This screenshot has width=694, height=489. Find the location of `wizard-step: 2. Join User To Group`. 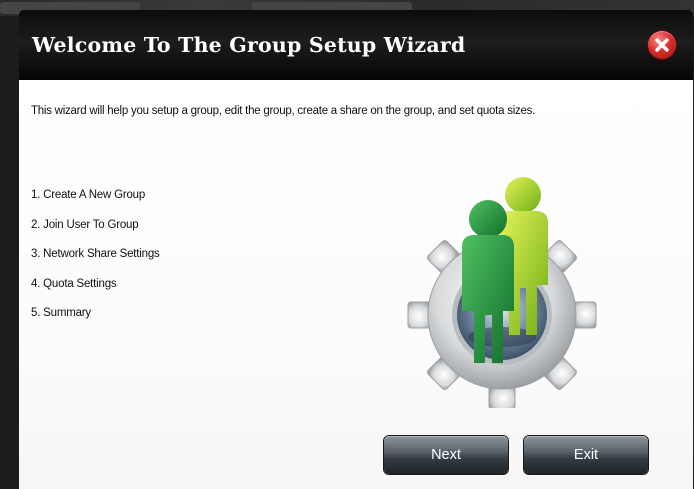

wizard-step: 2. Join User To Group is located at coordinates (85, 224).